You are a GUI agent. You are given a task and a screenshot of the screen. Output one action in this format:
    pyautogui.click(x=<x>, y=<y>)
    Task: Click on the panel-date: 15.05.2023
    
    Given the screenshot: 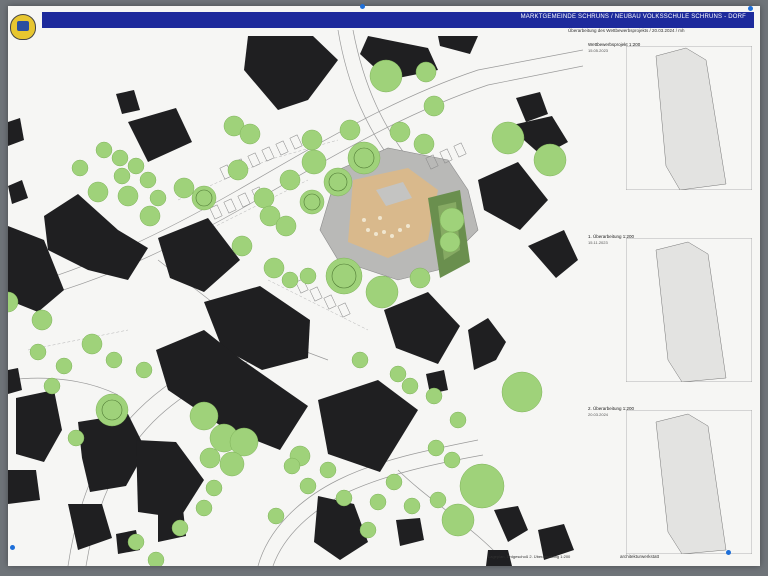 What is the action you would take?
    pyautogui.click(x=598, y=50)
    